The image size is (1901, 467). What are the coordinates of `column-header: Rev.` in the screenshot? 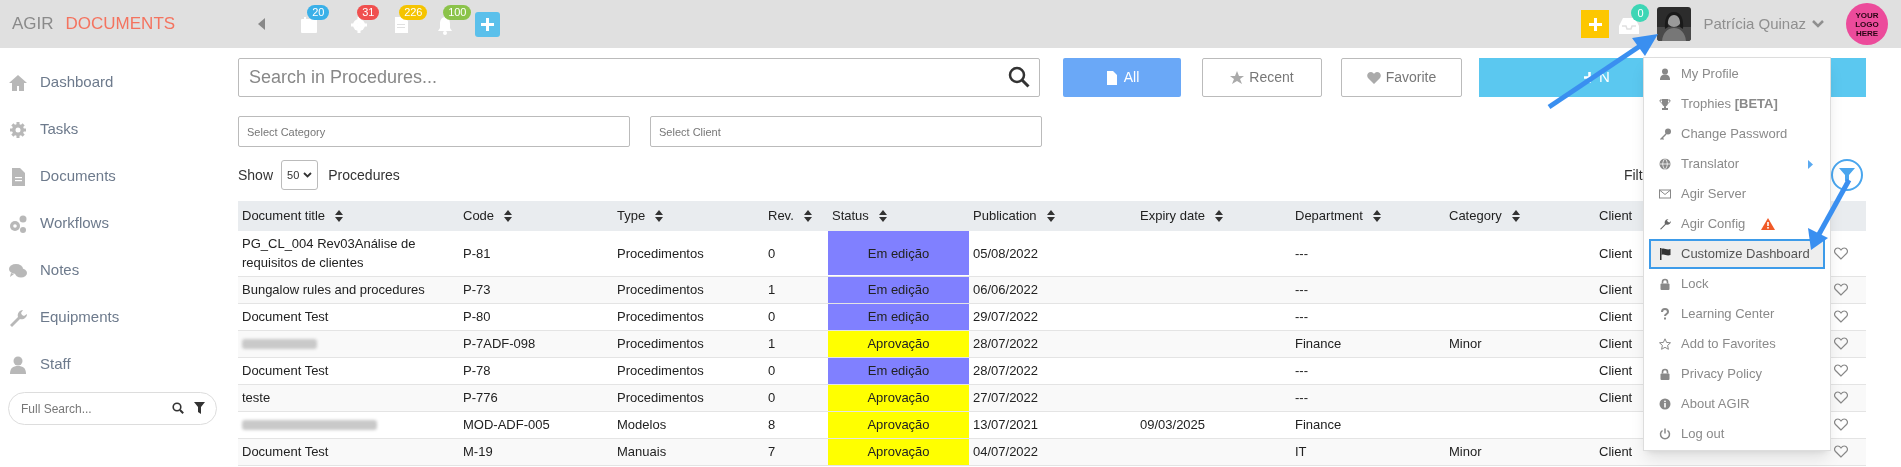 It's located at (781, 216).